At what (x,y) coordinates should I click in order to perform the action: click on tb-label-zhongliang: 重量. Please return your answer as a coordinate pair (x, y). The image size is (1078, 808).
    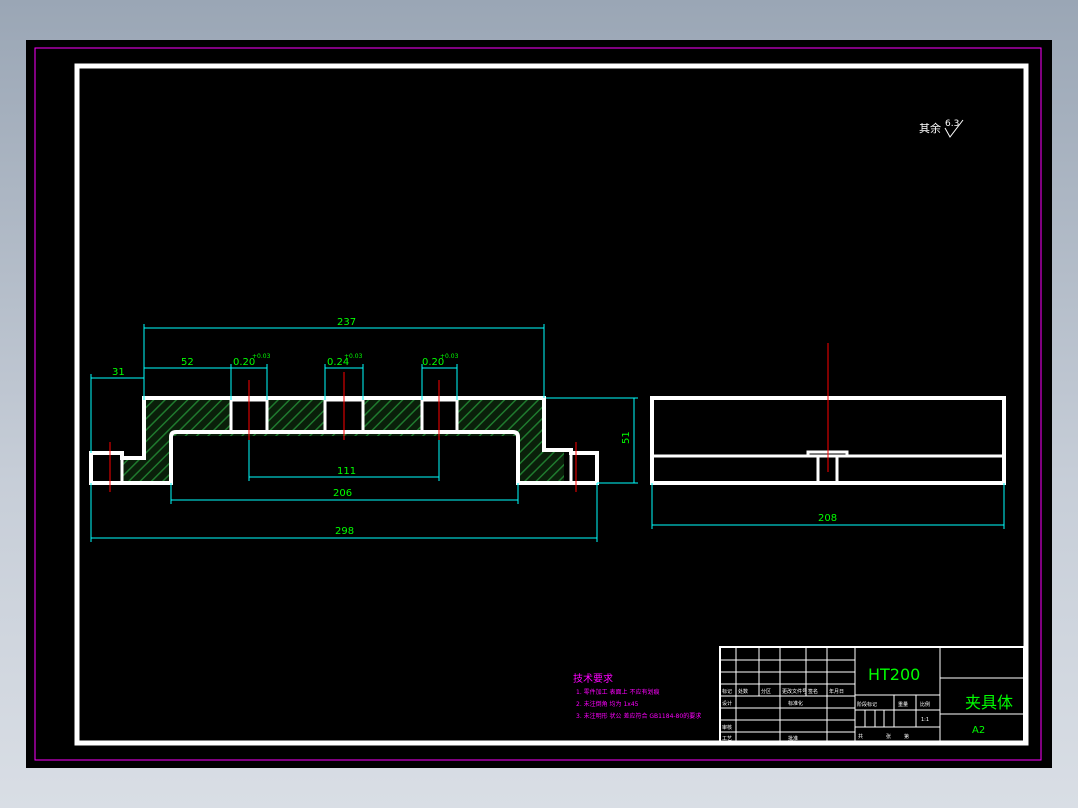
    Looking at the image, I should click on (903, 704).